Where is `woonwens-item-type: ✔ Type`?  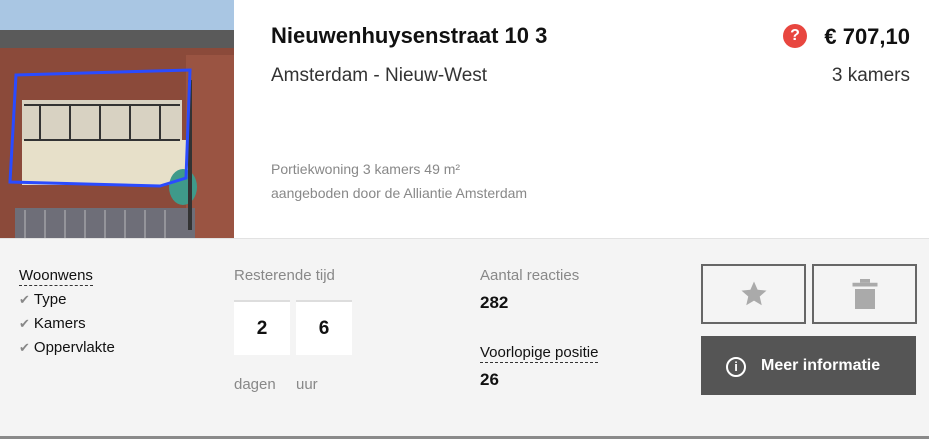 woonwens-item-type: ✔ Type is located at coordinates (42, 299).